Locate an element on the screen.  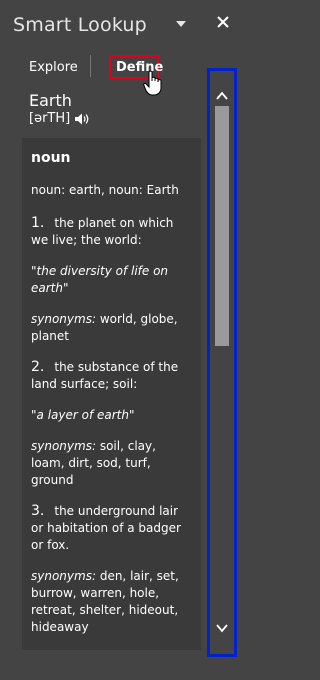
tab-divider is located at coordinates (90, 66).